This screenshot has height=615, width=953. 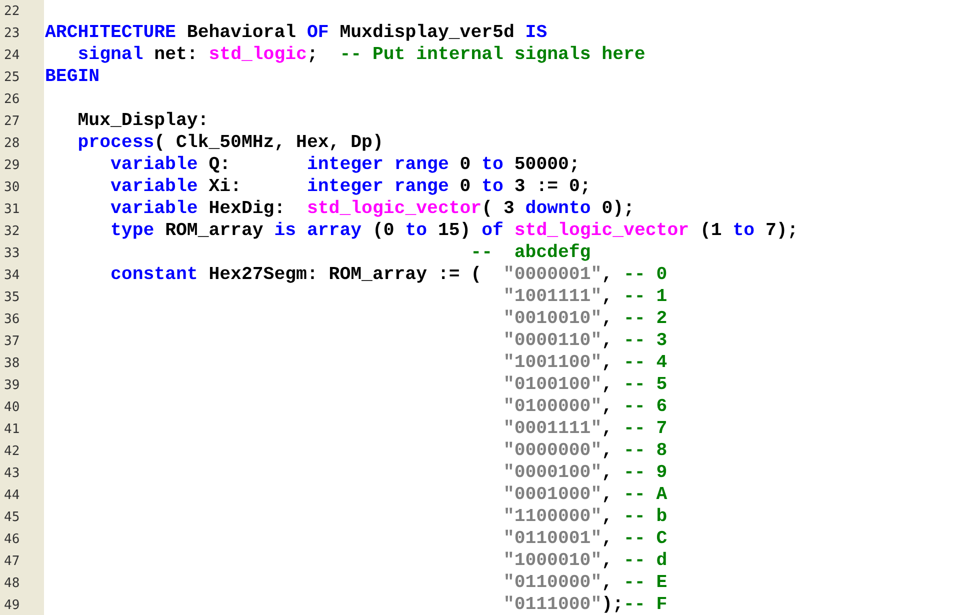 I want to click on line-number: 36, so click(x=12, y=319).